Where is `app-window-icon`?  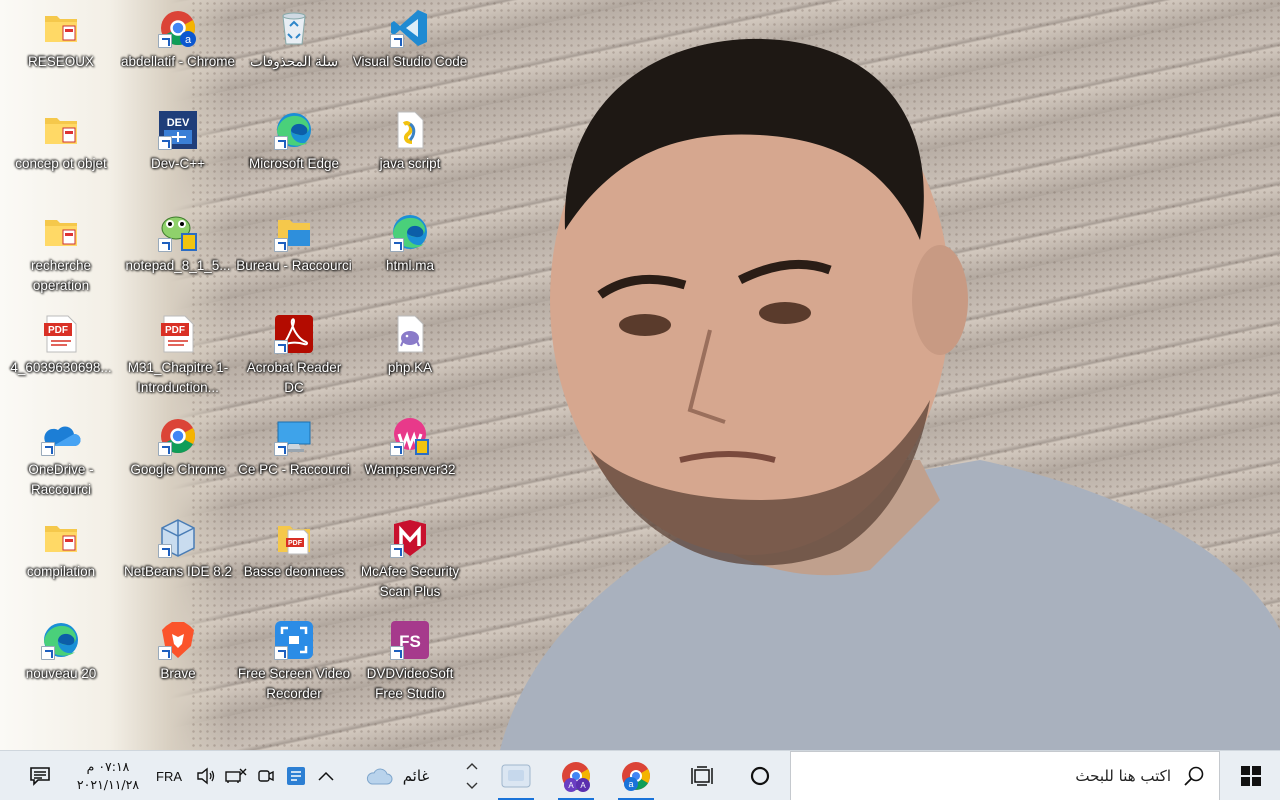 app-window-icon is located at coordinates (516, 776).